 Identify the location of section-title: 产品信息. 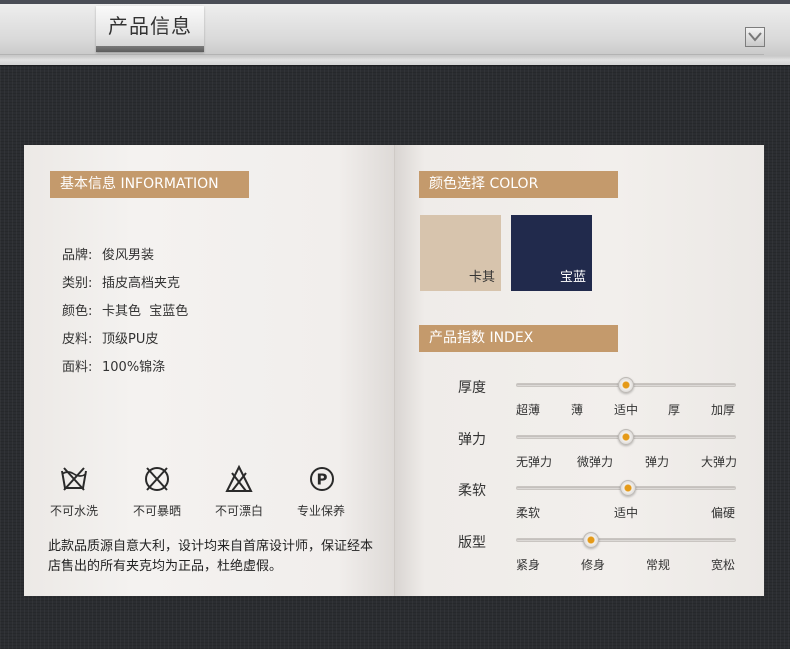
(150, 26).